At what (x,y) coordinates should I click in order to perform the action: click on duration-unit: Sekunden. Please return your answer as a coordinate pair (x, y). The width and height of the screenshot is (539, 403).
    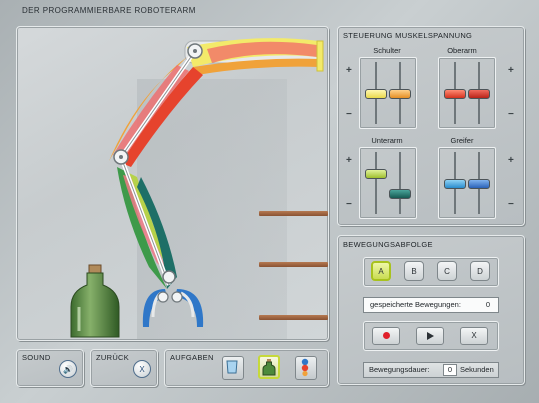
    Looking at the image, I should click on (477, 369).